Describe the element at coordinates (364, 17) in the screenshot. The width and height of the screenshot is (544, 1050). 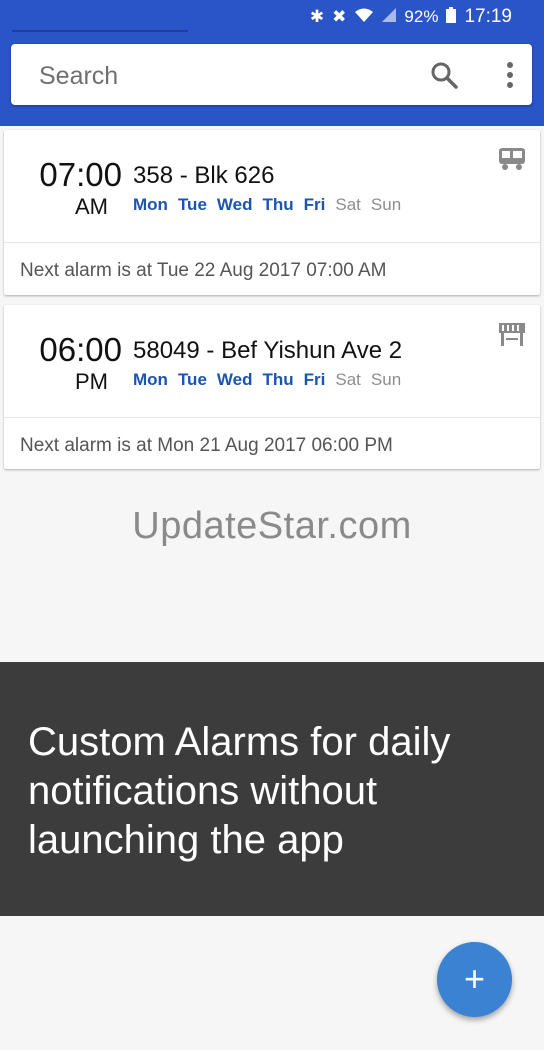
I see `wifi-icon` at that location.